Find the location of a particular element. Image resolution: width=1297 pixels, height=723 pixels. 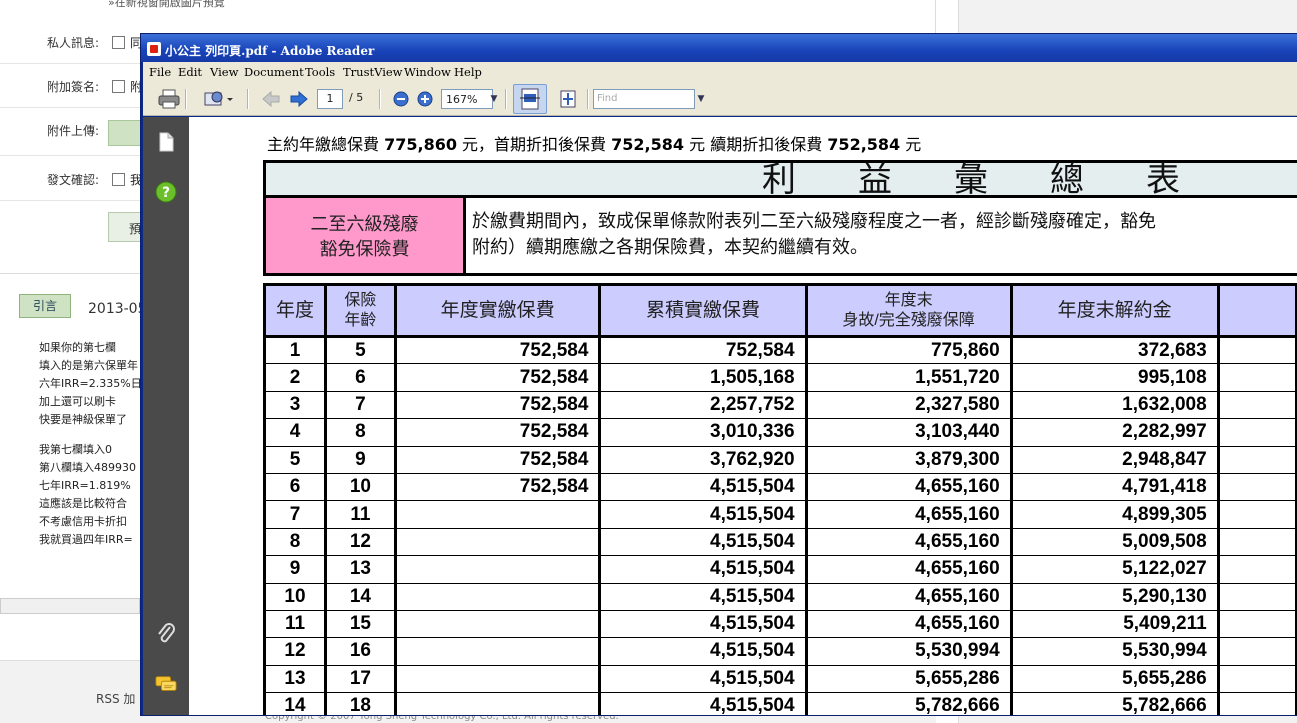

menu-help: Help is located at coordinates (468, 72).